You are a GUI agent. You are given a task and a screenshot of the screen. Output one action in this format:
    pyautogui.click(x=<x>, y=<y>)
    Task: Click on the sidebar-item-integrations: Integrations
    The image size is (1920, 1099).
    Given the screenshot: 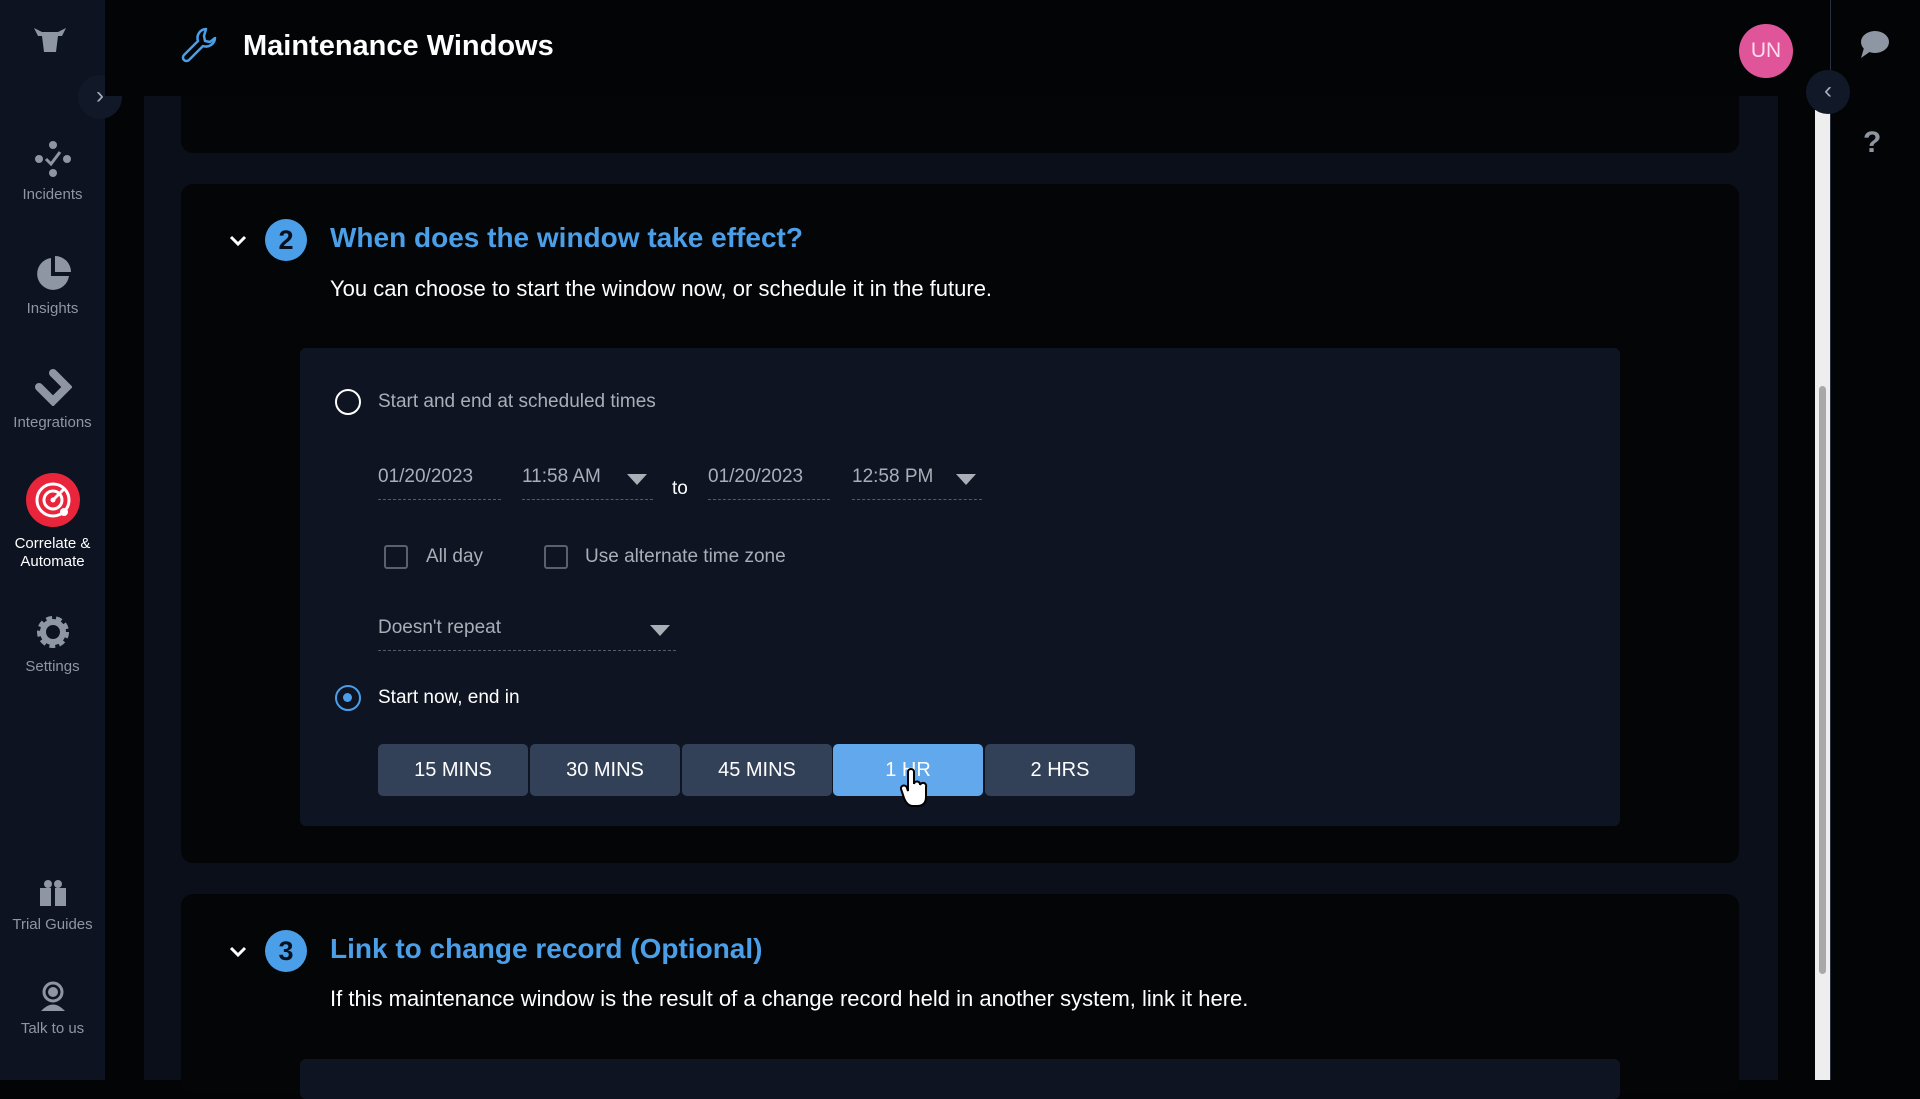 What is the action you would take?
    pyautogui.click(x=52, y=399)
    